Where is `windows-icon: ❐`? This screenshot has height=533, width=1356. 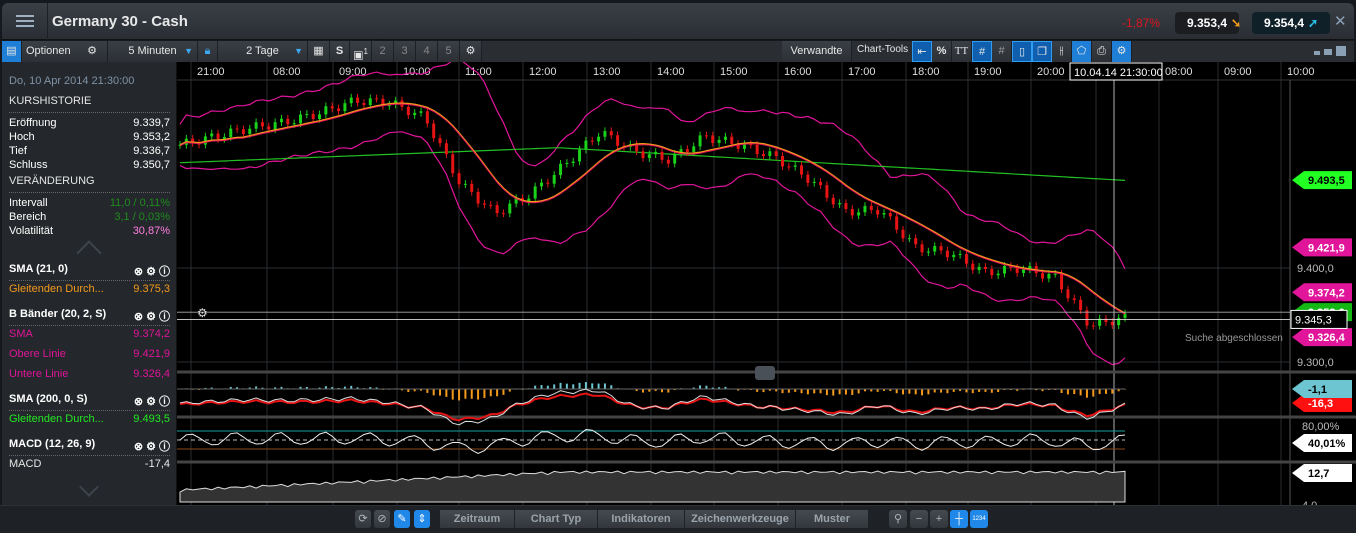 windows-icon: ❐ is located at coordinates (1042, 51).